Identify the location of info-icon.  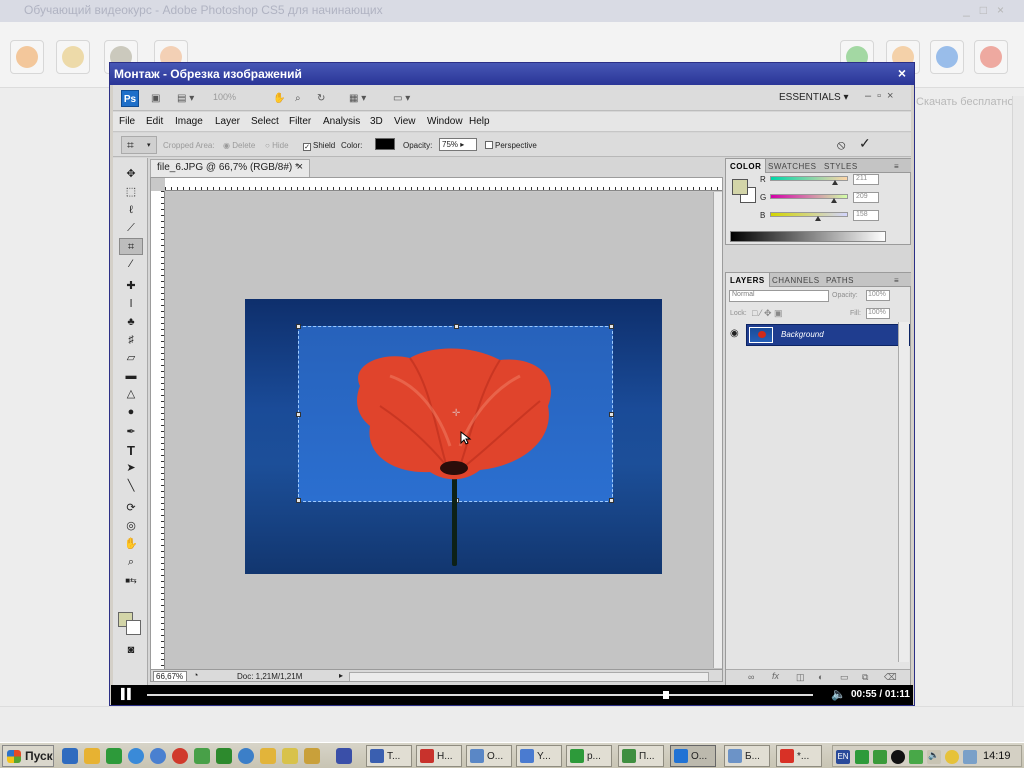
(947, 57).